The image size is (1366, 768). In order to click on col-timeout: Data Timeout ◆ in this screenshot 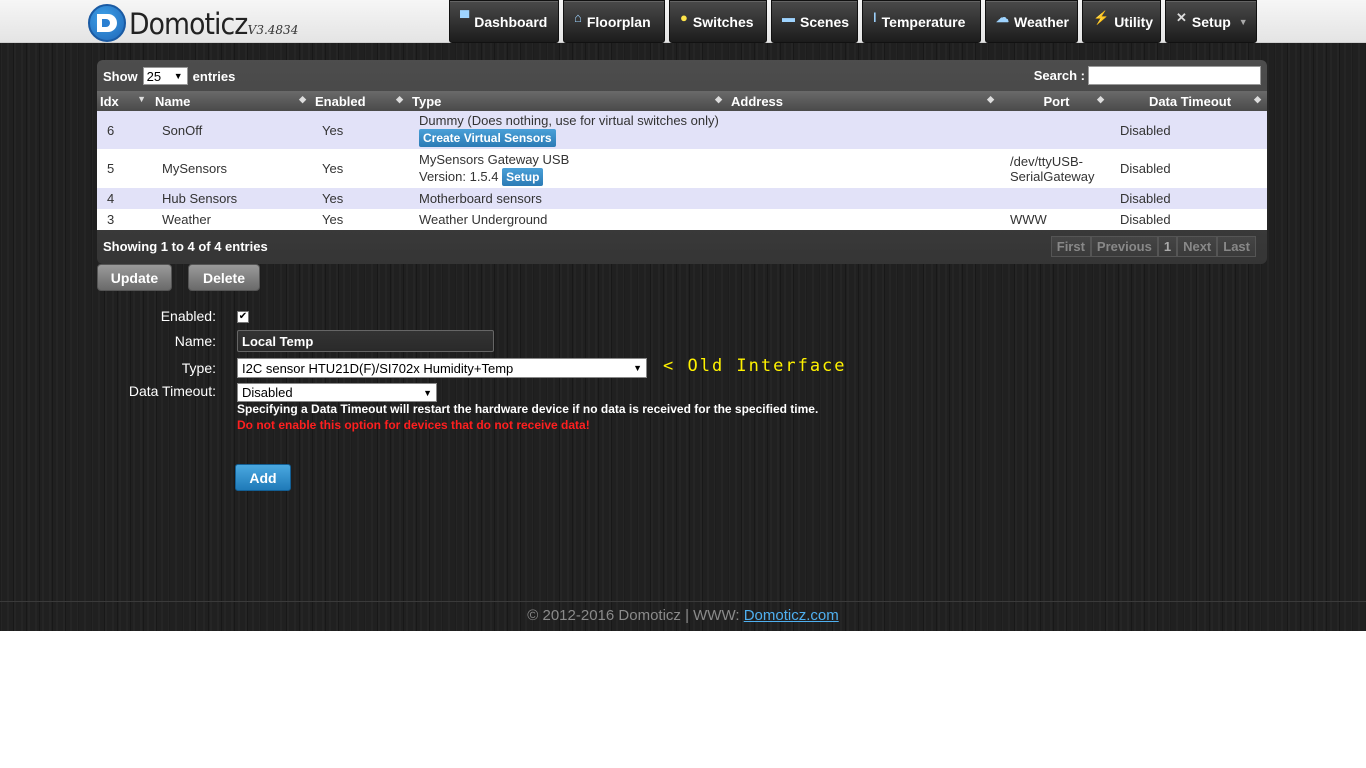, I will do `click(1188, 101)`.